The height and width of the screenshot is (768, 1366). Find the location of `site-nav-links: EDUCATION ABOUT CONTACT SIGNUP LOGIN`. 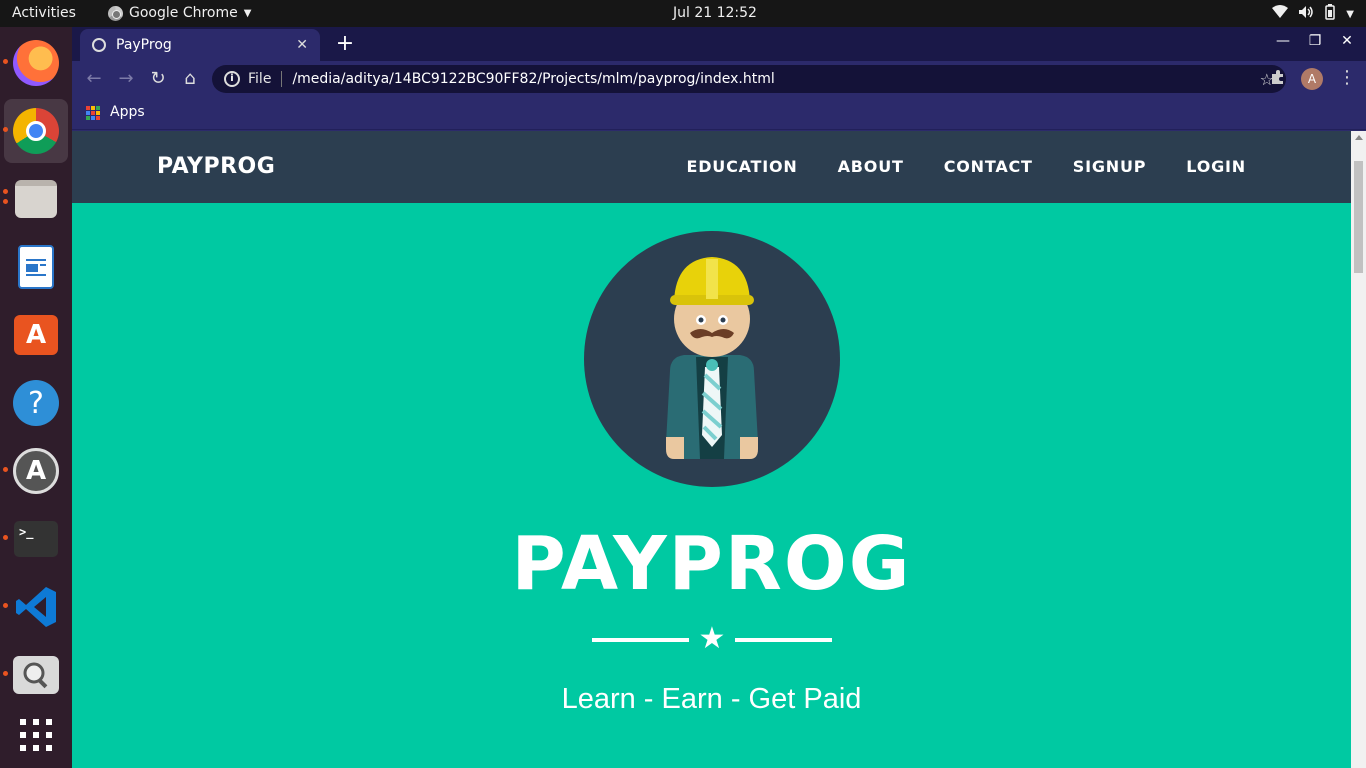

site-nav-links: EDUCATION ABOUT CONTACT SIGNUP LOGIN is located at coordinates (966, 166).